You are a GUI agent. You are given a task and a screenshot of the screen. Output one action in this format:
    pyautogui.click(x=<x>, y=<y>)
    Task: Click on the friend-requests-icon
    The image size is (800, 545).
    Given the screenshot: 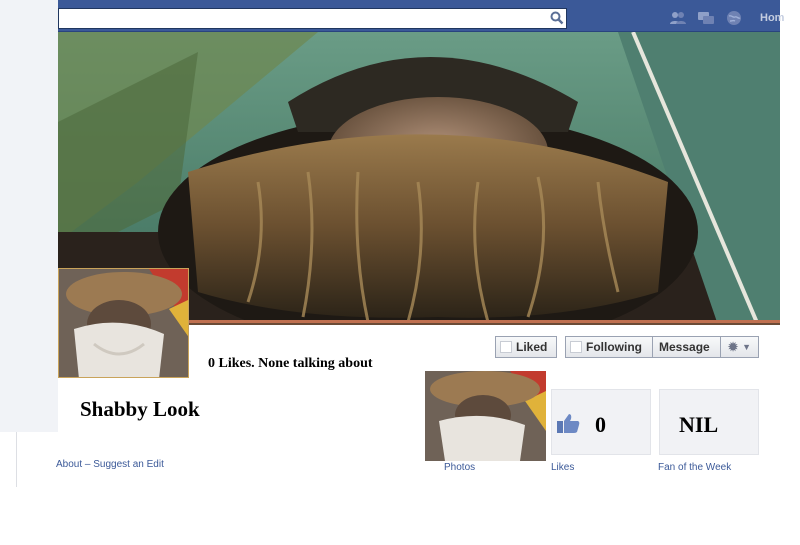 What is the action you would take?
    pyautogui.click(x=678, y=18)
    